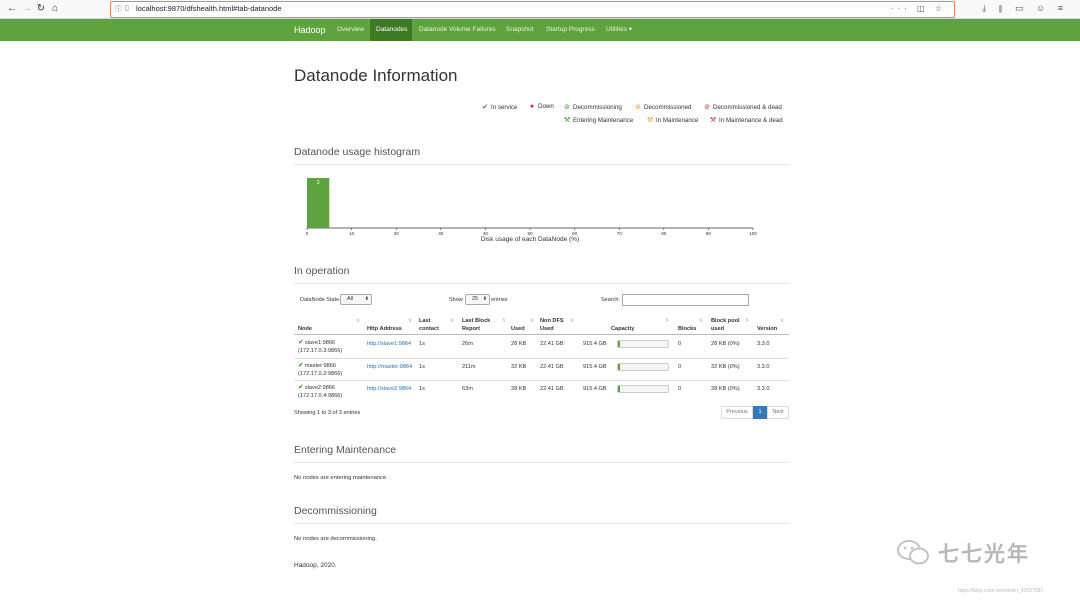 The width and height of the screenshot is (1080, 600). Describe the element at coordinates (620, 233) in the screenshot. I see `x-tick-label: 70` at that location.